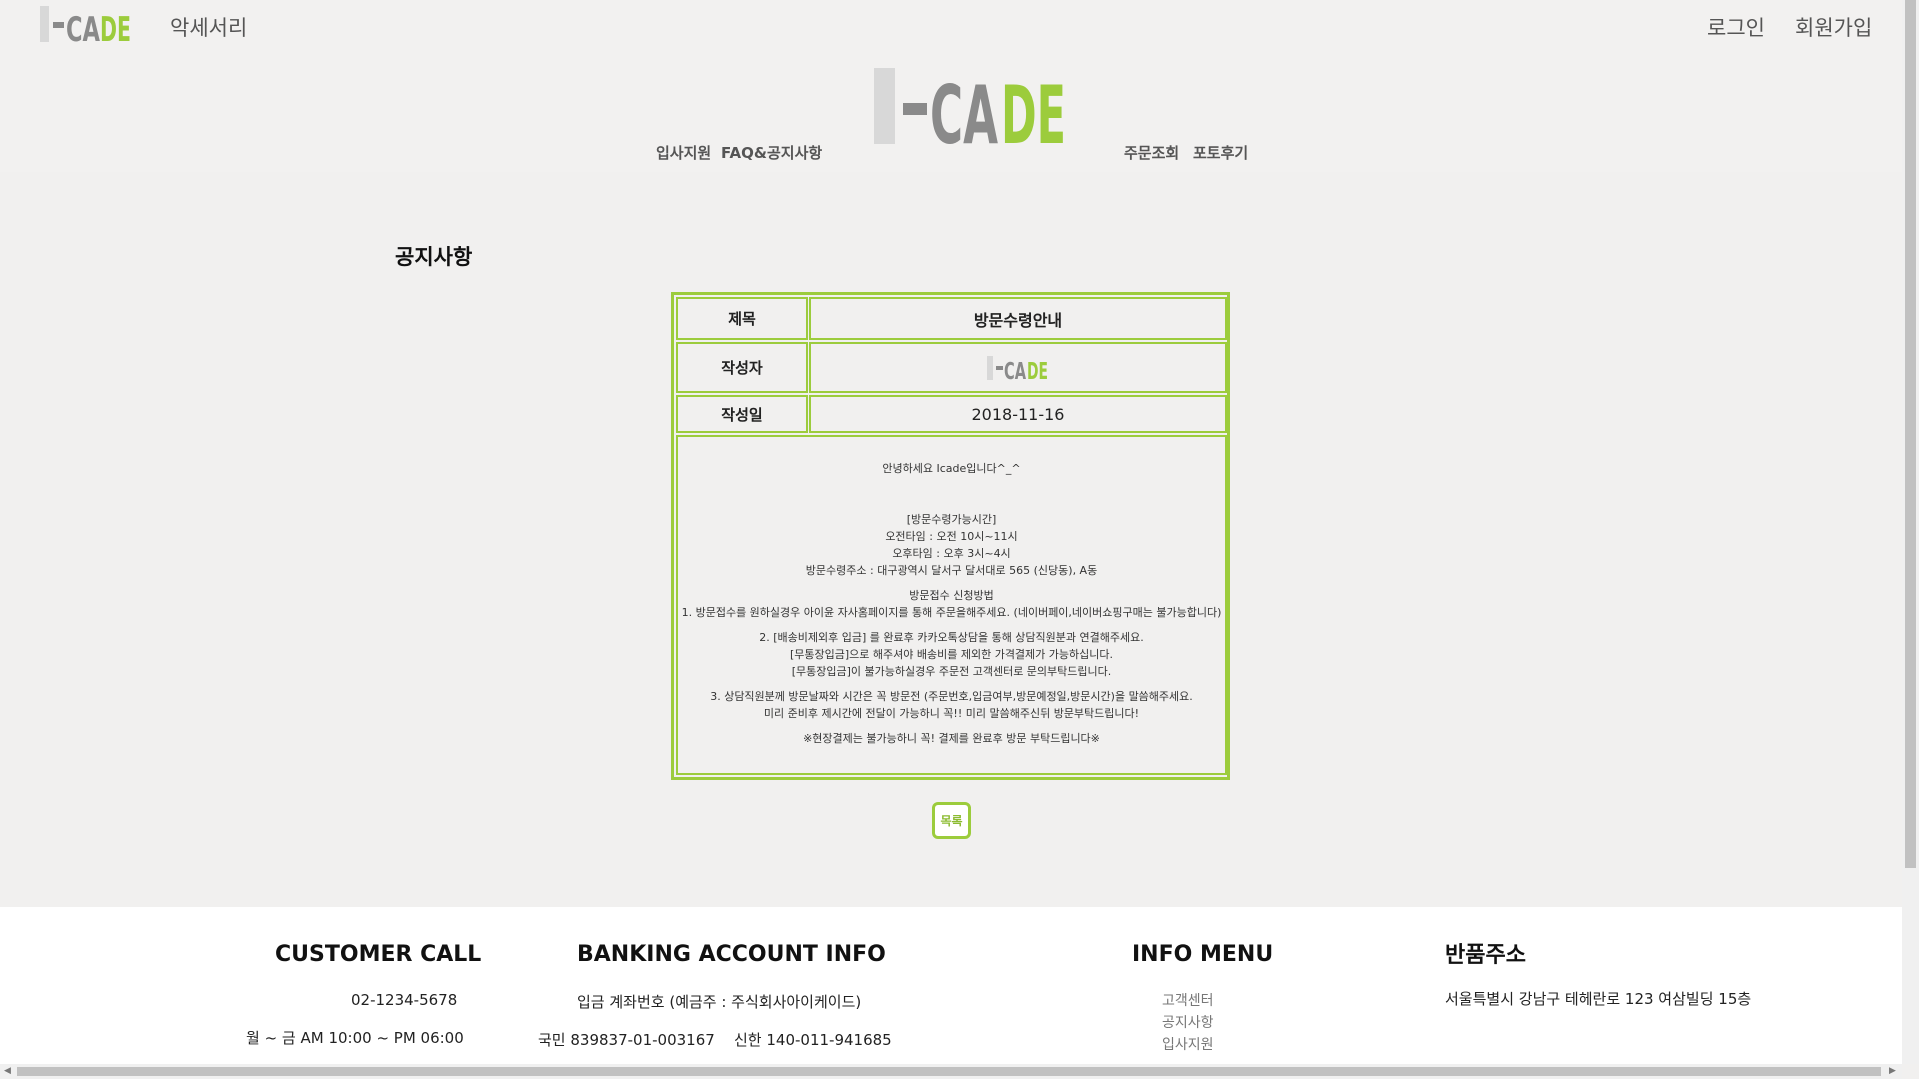 The image size is (1919, 1079). I want to click on body-line: 방문수령주소 : 대구광역시 달서구 달서대로 565 (신당동), A동, so click(951, 570).